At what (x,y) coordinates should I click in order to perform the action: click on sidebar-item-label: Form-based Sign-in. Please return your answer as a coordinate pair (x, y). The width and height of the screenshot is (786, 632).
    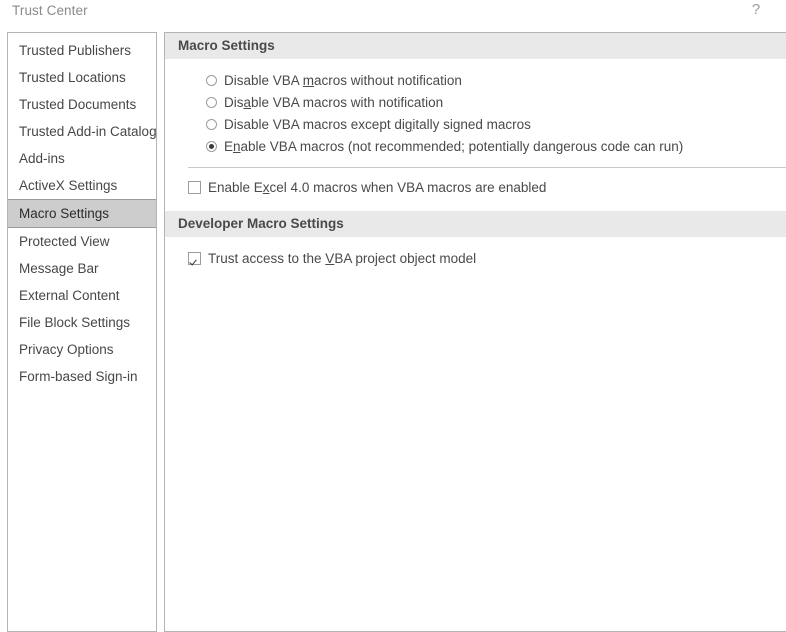
    Looking at the image, I should click on (78, 376).